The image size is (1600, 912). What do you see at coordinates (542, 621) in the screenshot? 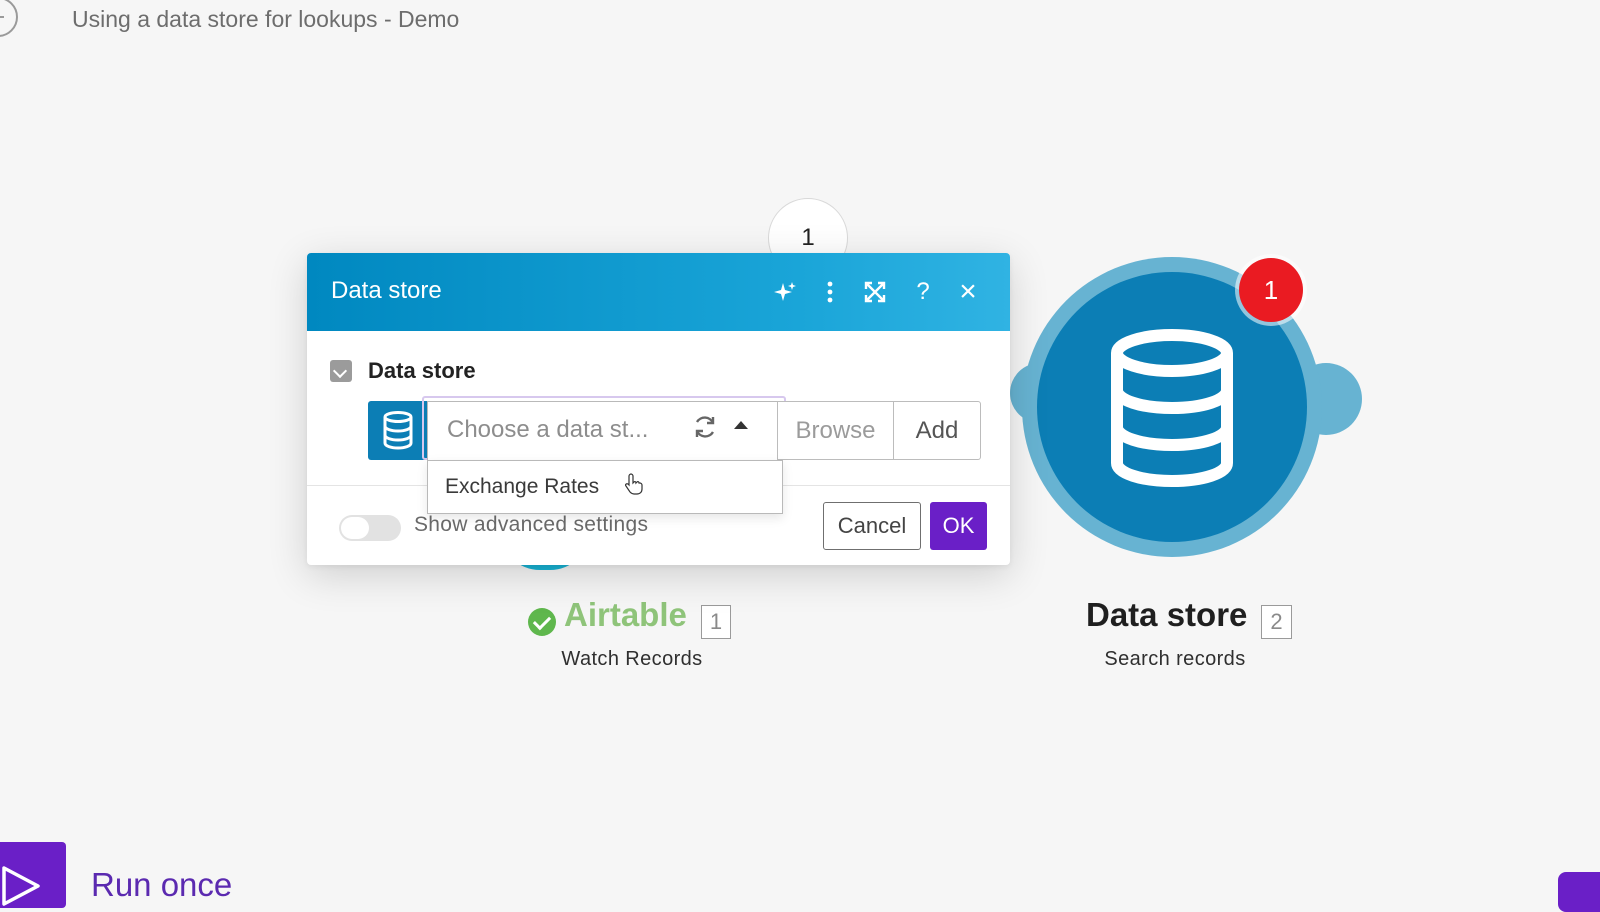
I see `success-check-icon` at bounding box center [542, 621].